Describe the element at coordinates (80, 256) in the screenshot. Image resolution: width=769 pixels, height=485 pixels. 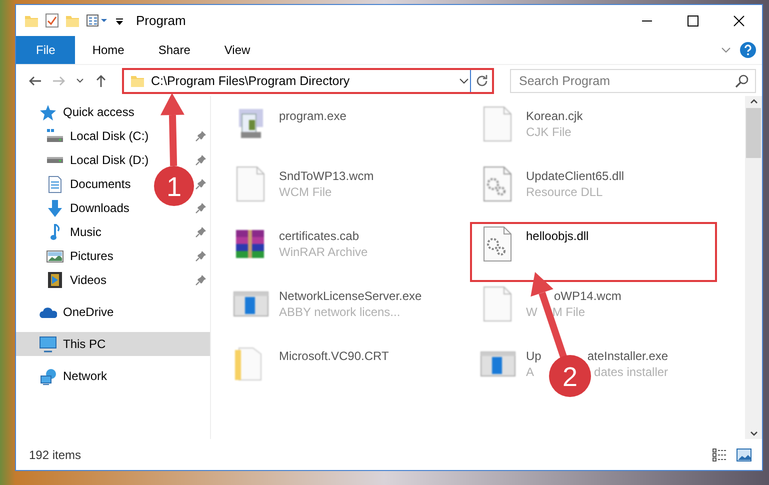
I see `sidebar-item: Pictures` at that location.